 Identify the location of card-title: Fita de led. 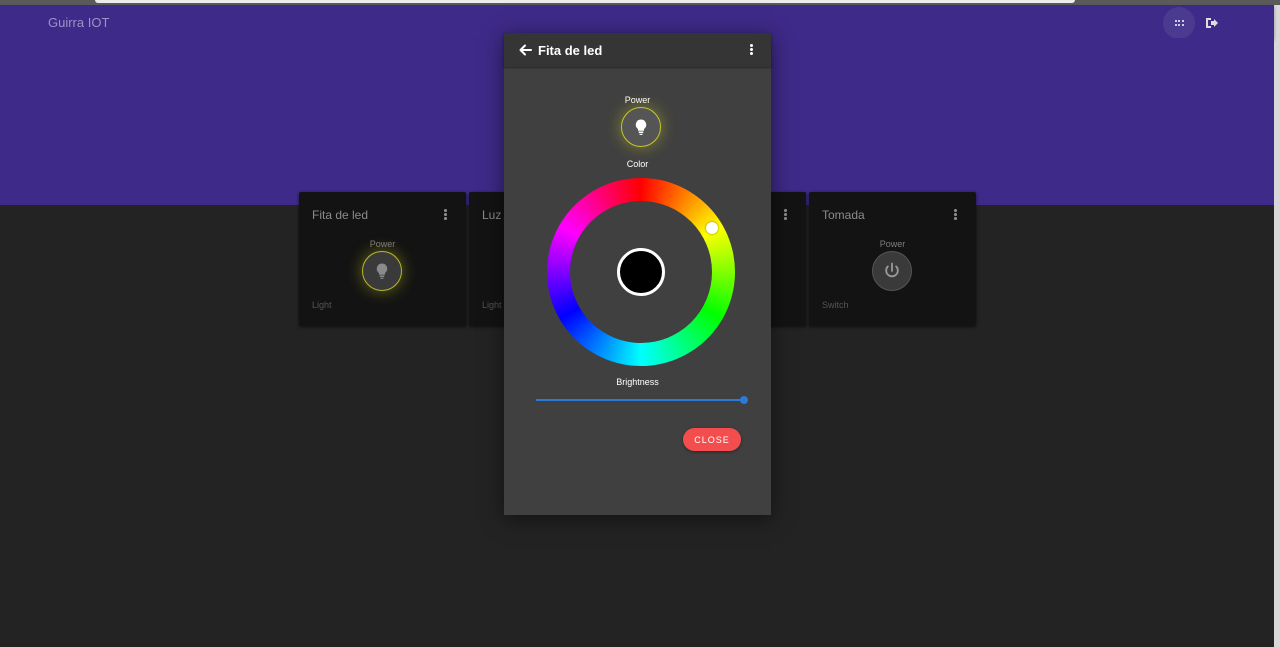
(340, 215).